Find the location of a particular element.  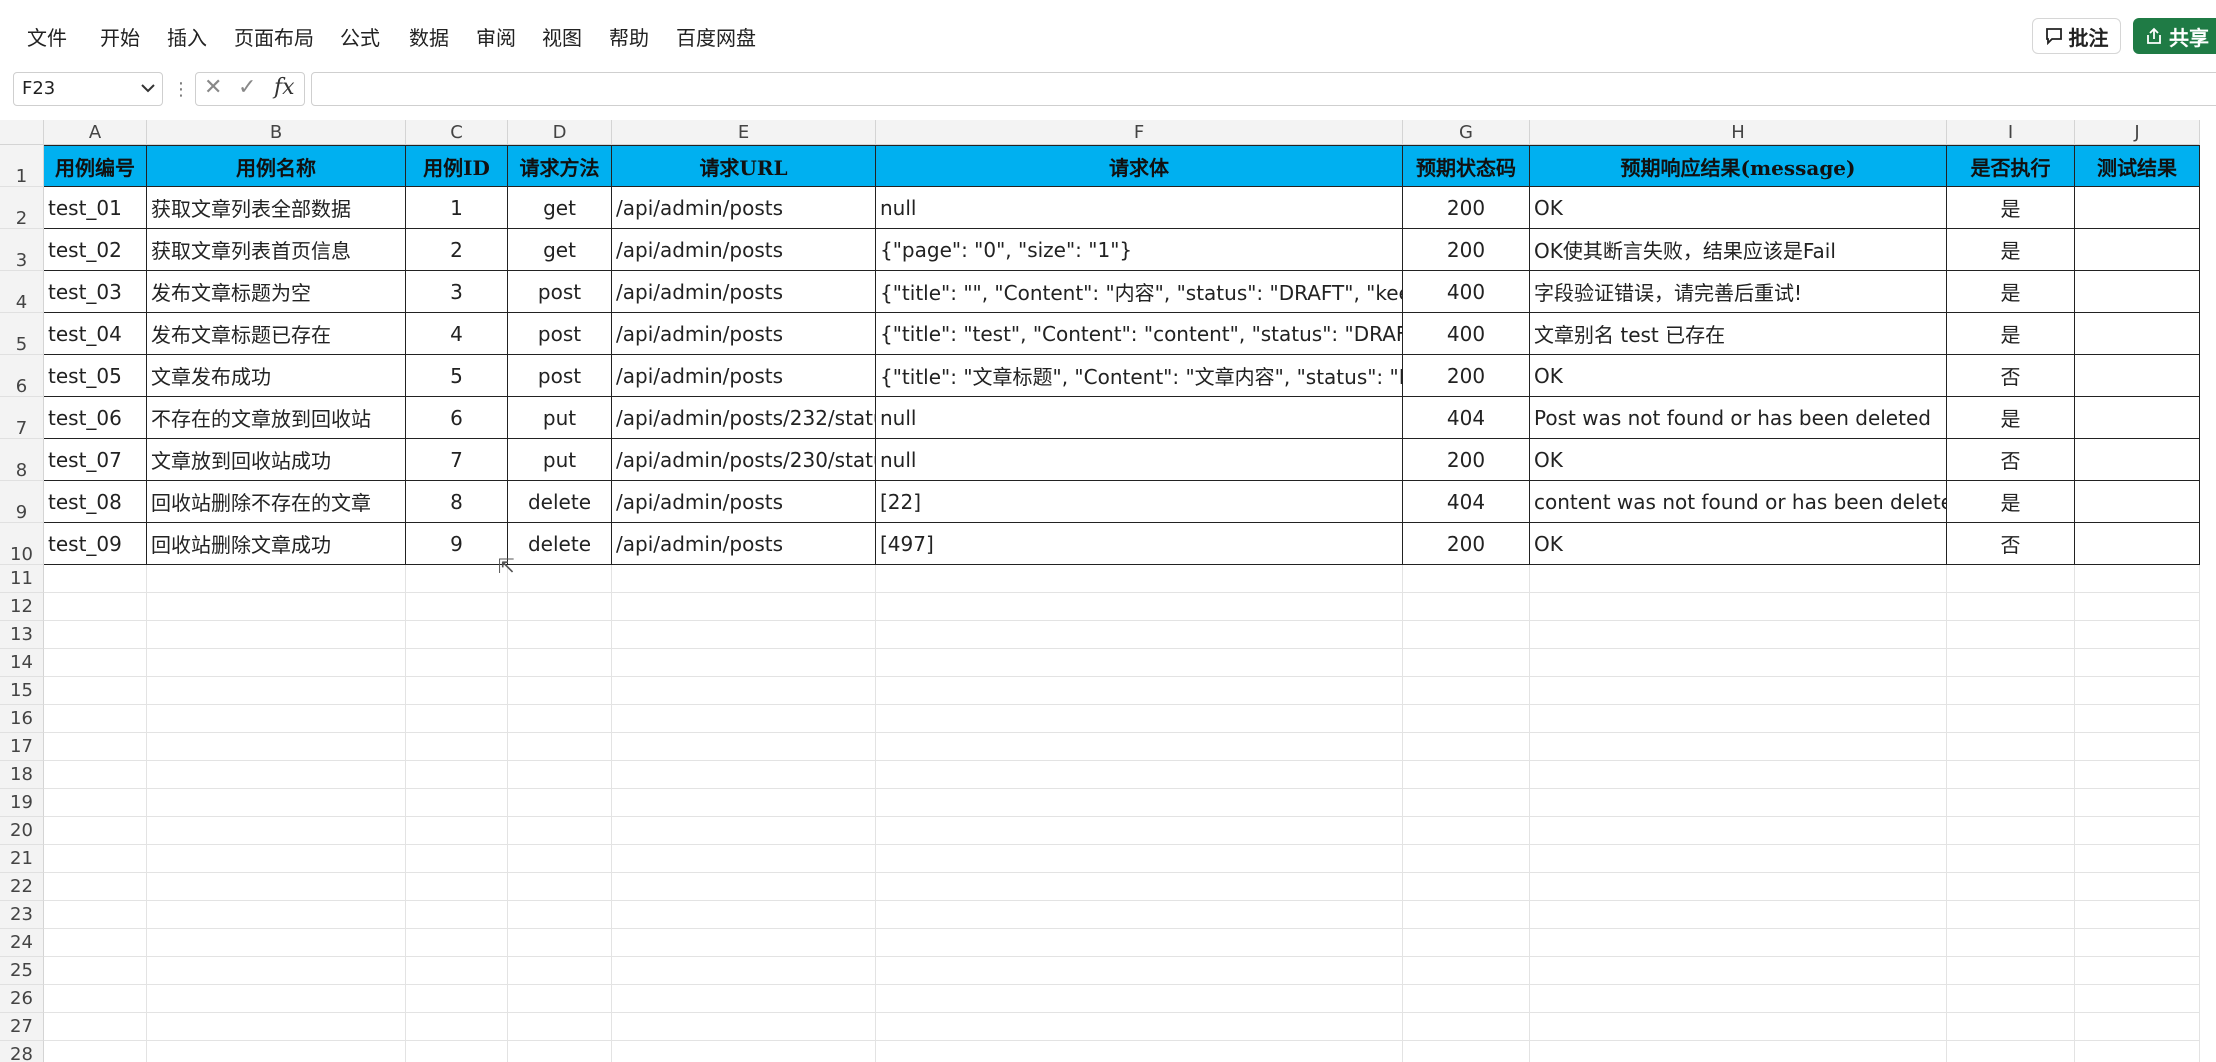

row-header-19: 19 is located at coordinates (22, 803).